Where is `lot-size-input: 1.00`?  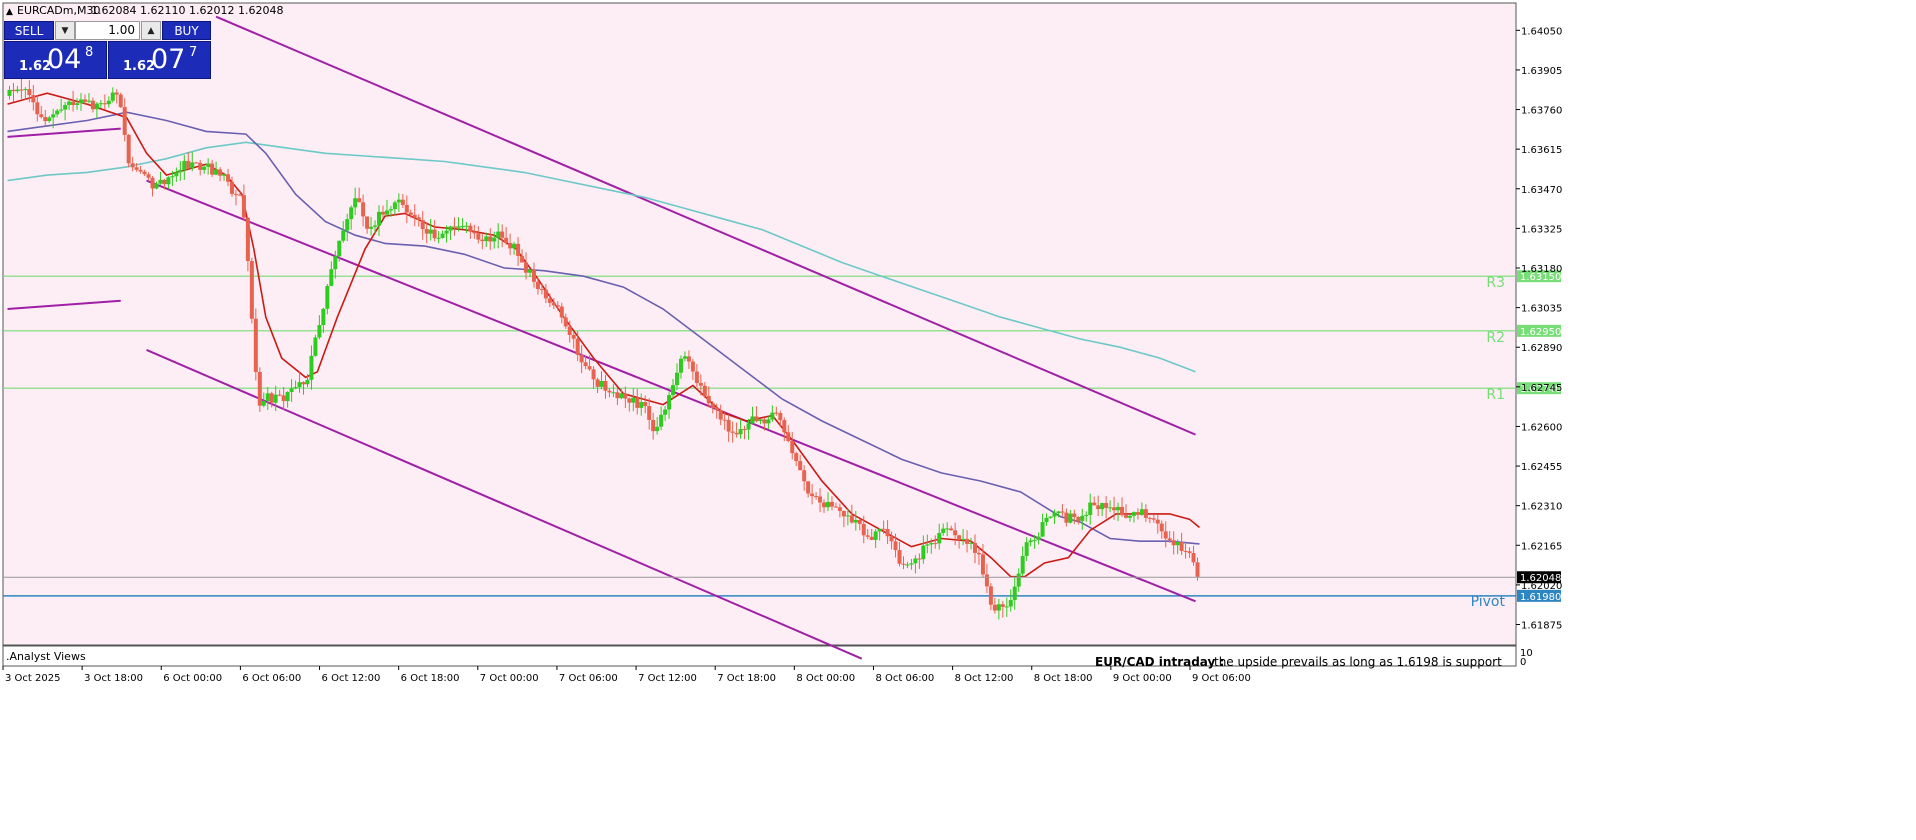
lot-size-input: 1.00 is located at coordinates (107, 30).